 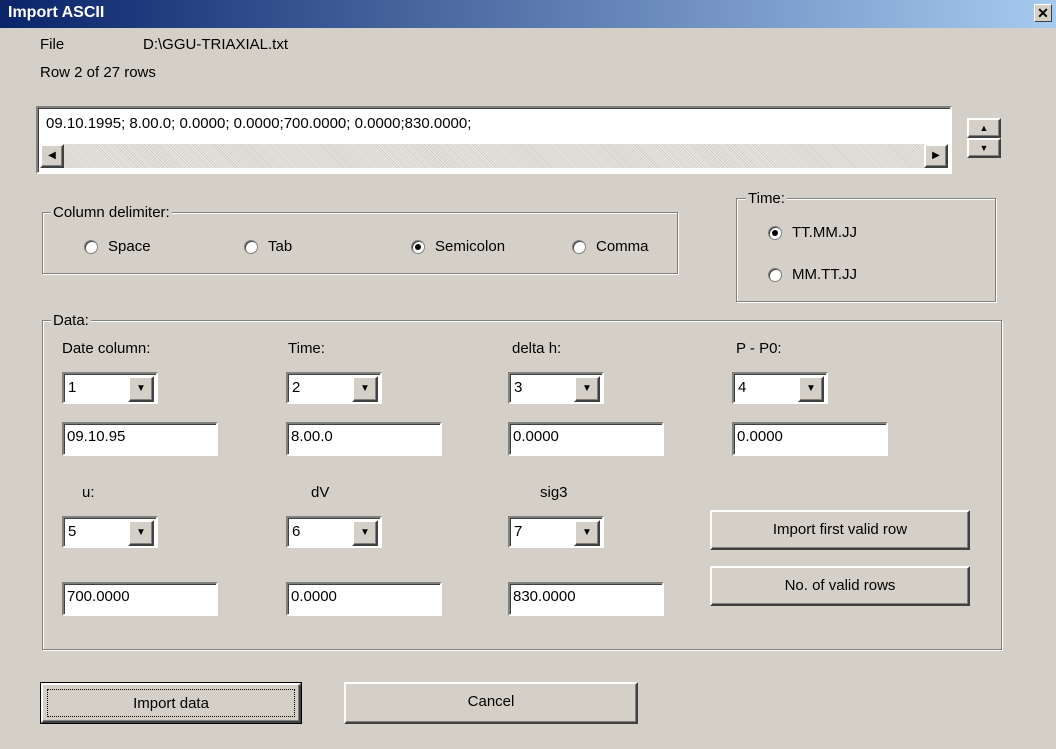 I want to click on file-label: File, so click(x=52, y=44).